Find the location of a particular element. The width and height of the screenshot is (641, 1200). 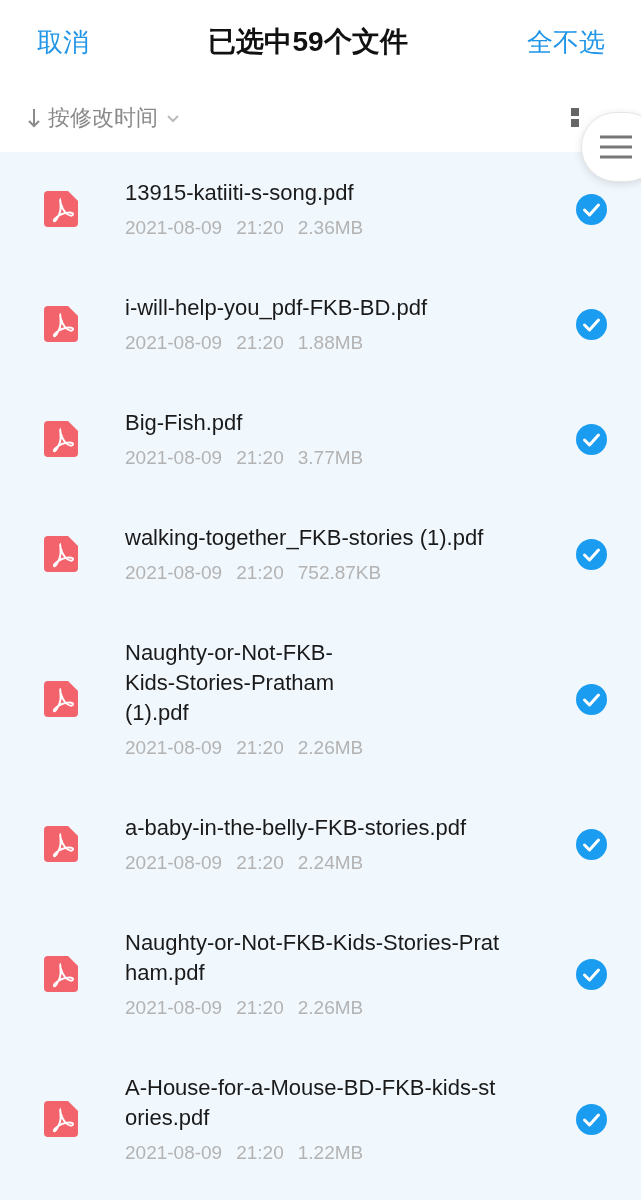

file-size: 752.87KB is located at coordinates (339, 573).